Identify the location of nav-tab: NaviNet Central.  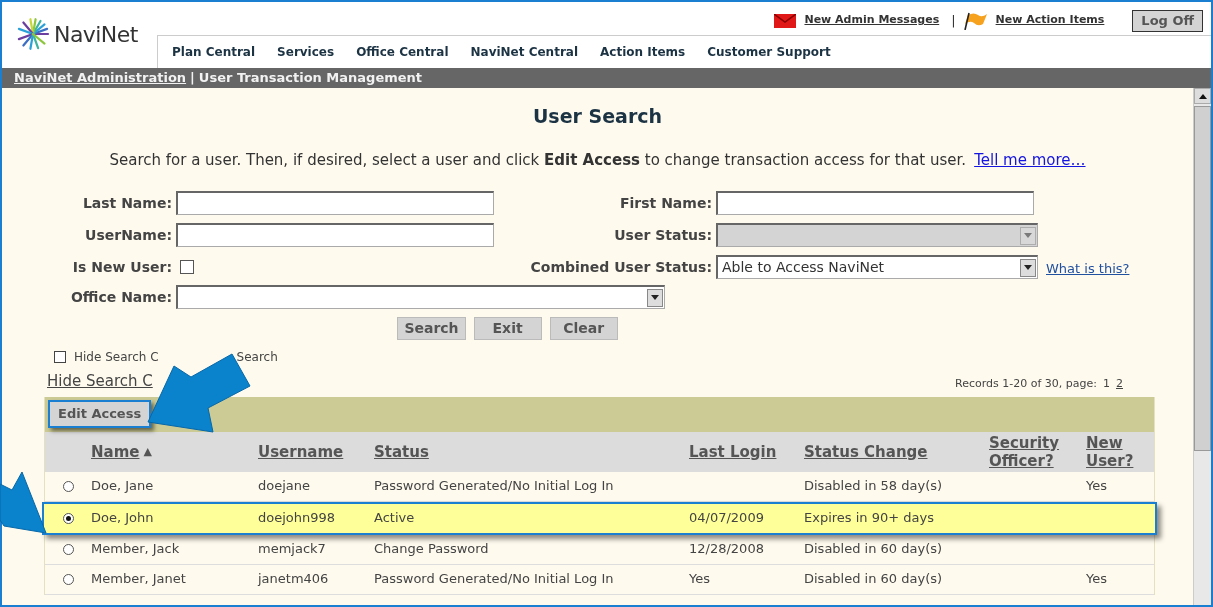
(524, 52).